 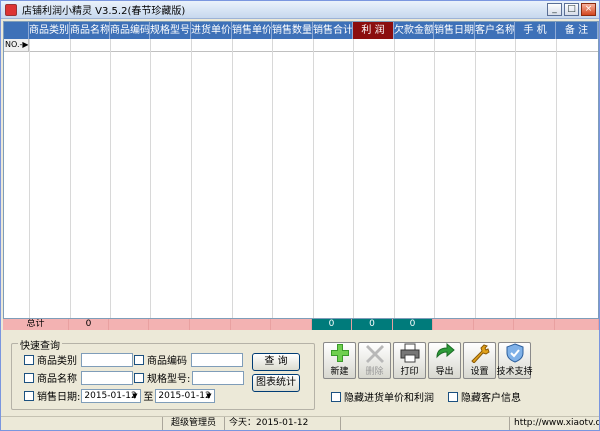 What do you see at coordinates (495, 30) in the screenshot?
I see `column-header-customer: 客户名称` at bounding box center [495, 30].